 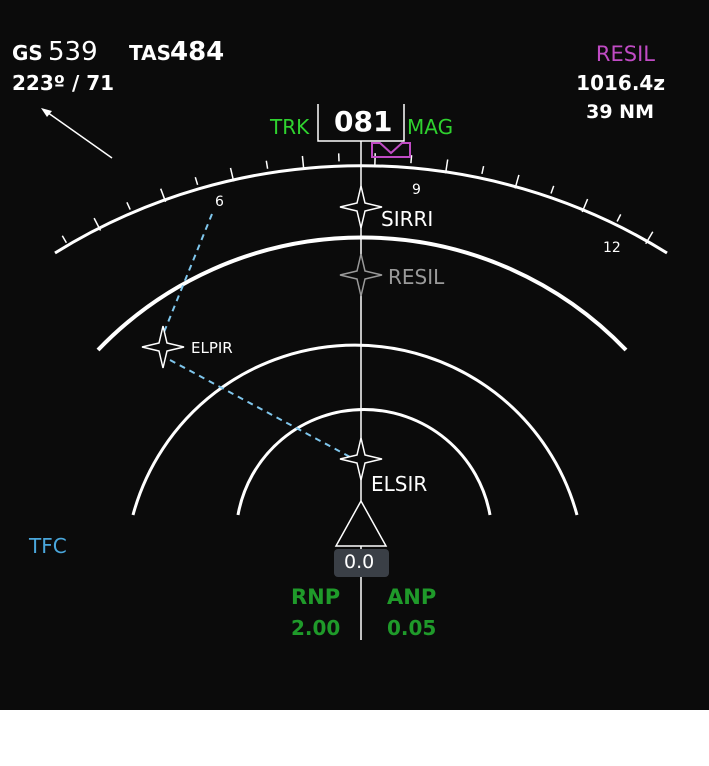 What do you see at coordinates (316, 597) in the screenshot?
I see `rnp-label: RNP` at bounding box center [316, 597].